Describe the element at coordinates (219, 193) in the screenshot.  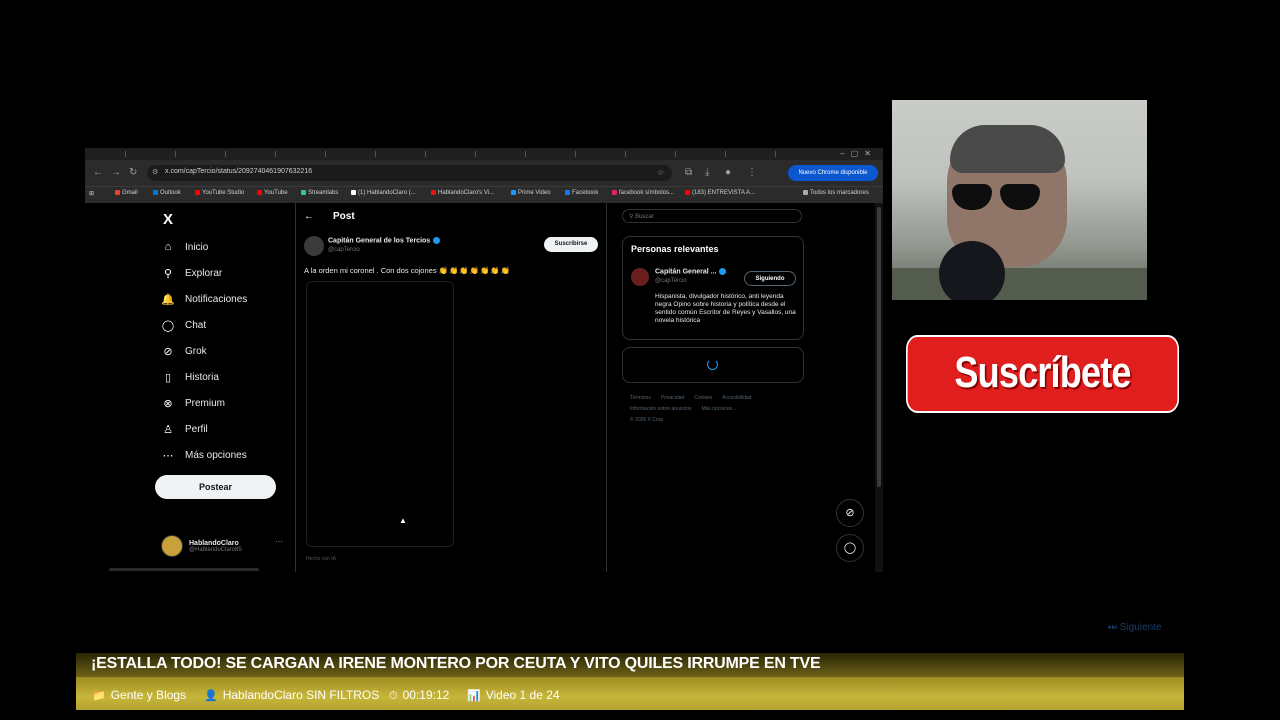
I see `bookmark-youtube-studio: YouTube Studio` at that location.